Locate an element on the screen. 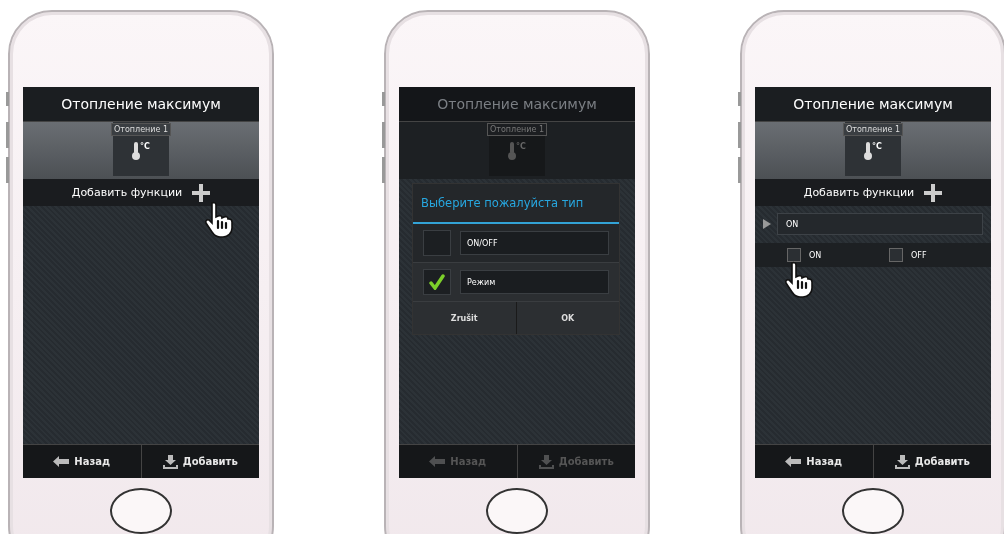  ok-button: OK is located at coordinates (567, 318).